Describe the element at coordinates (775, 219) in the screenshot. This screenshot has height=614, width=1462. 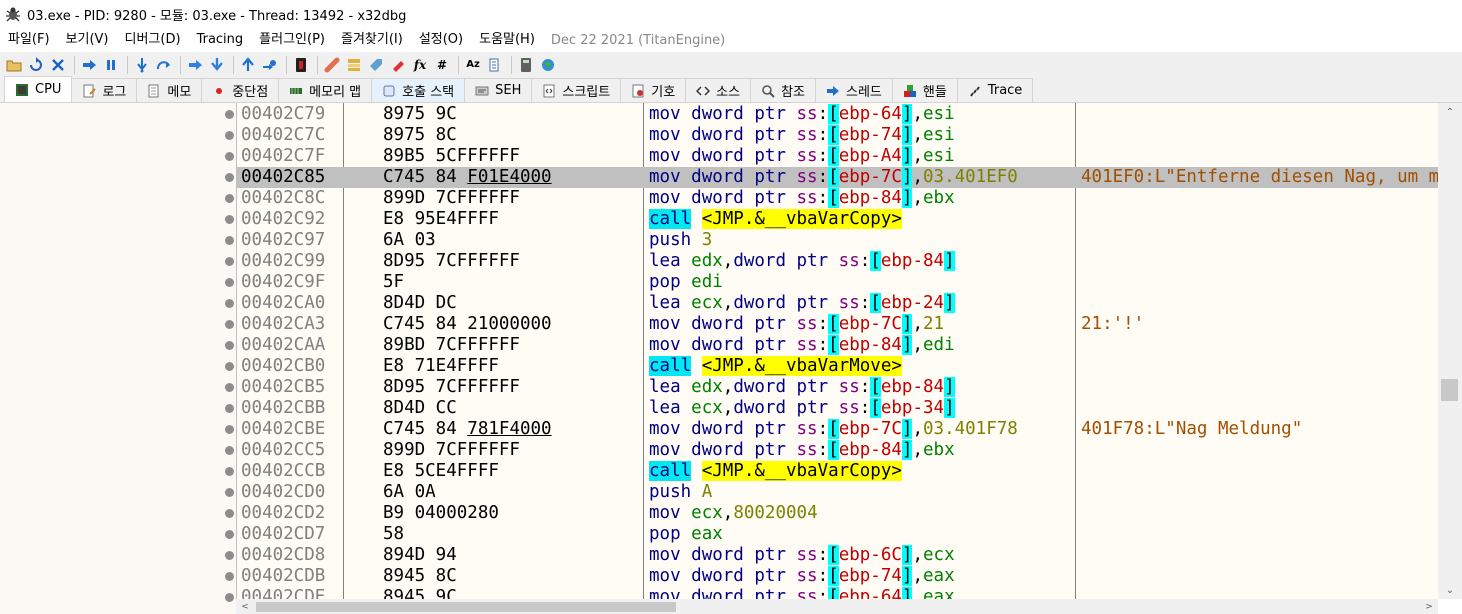
I see `disassembly-cell: call <JMP.&__vbaVarCopy>` at that location.